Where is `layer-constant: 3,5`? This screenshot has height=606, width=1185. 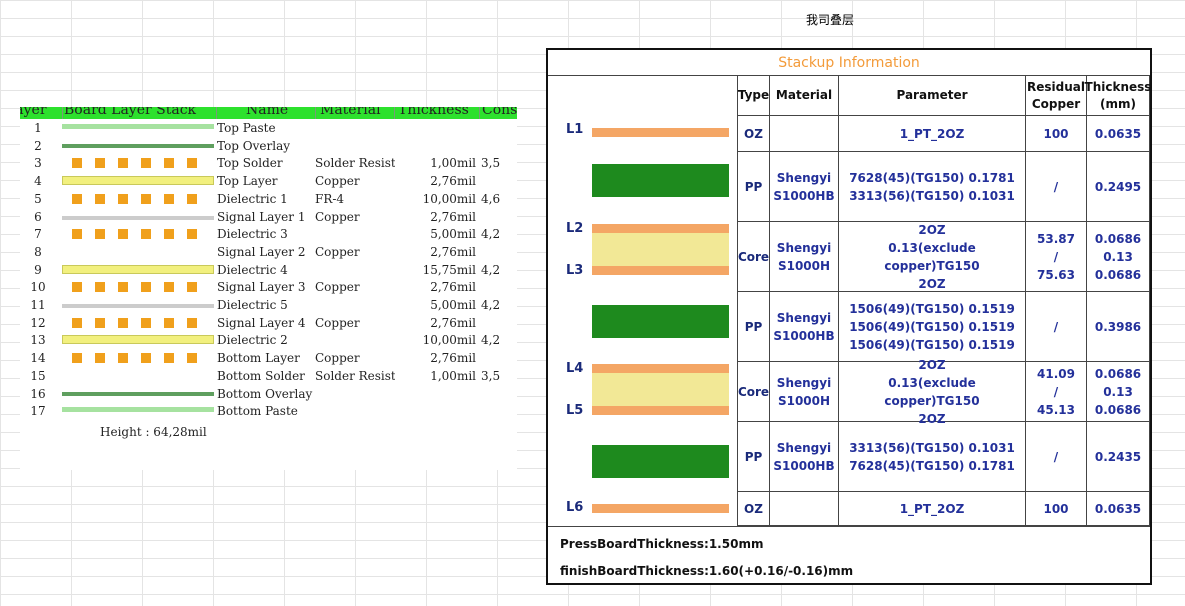 layer-constant: 3,5 is located at coordinates (491, 375).